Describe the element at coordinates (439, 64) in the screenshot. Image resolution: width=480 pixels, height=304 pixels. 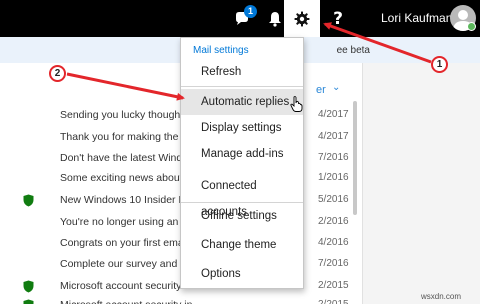
I see `annotation-callout-1: 1` at that location.